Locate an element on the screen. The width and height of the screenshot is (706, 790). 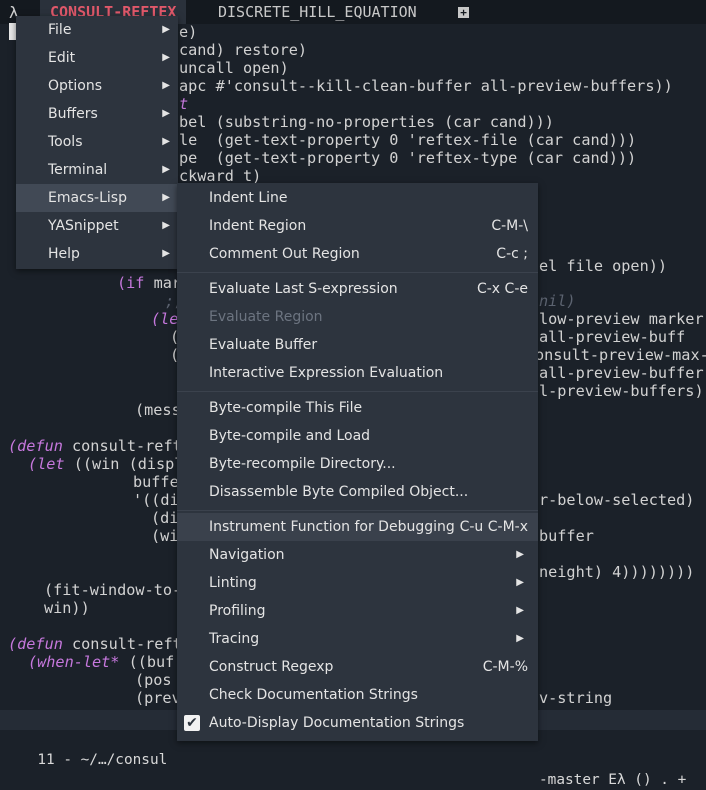
code-line: el file open)) is located at coordinates (603, 266).